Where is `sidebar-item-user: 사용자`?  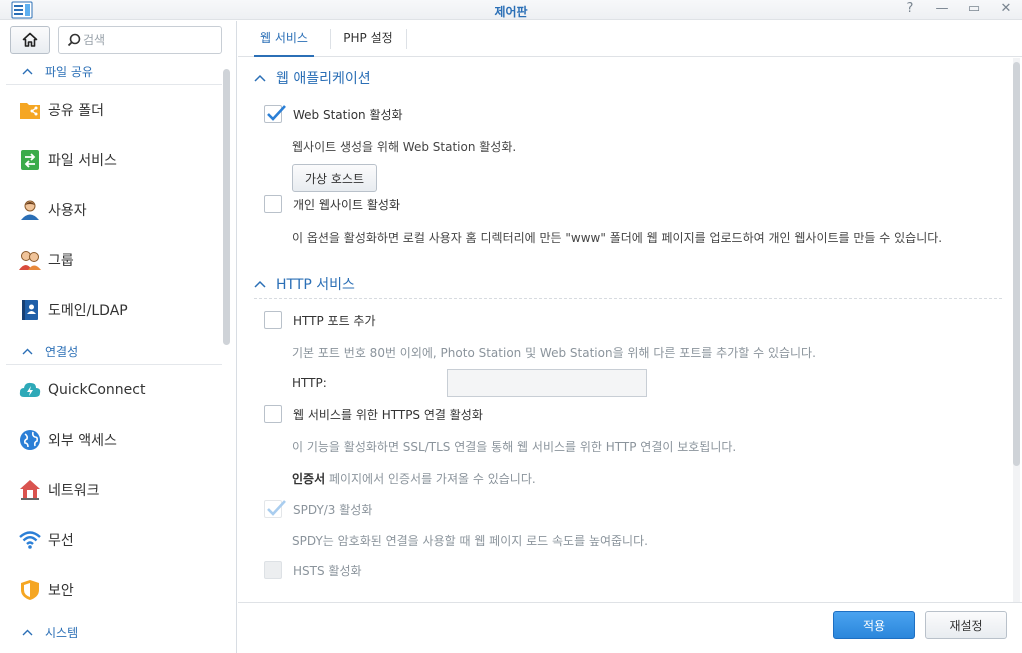
sidebar-item-user: 사용자 is located at coordinates (111, 210).